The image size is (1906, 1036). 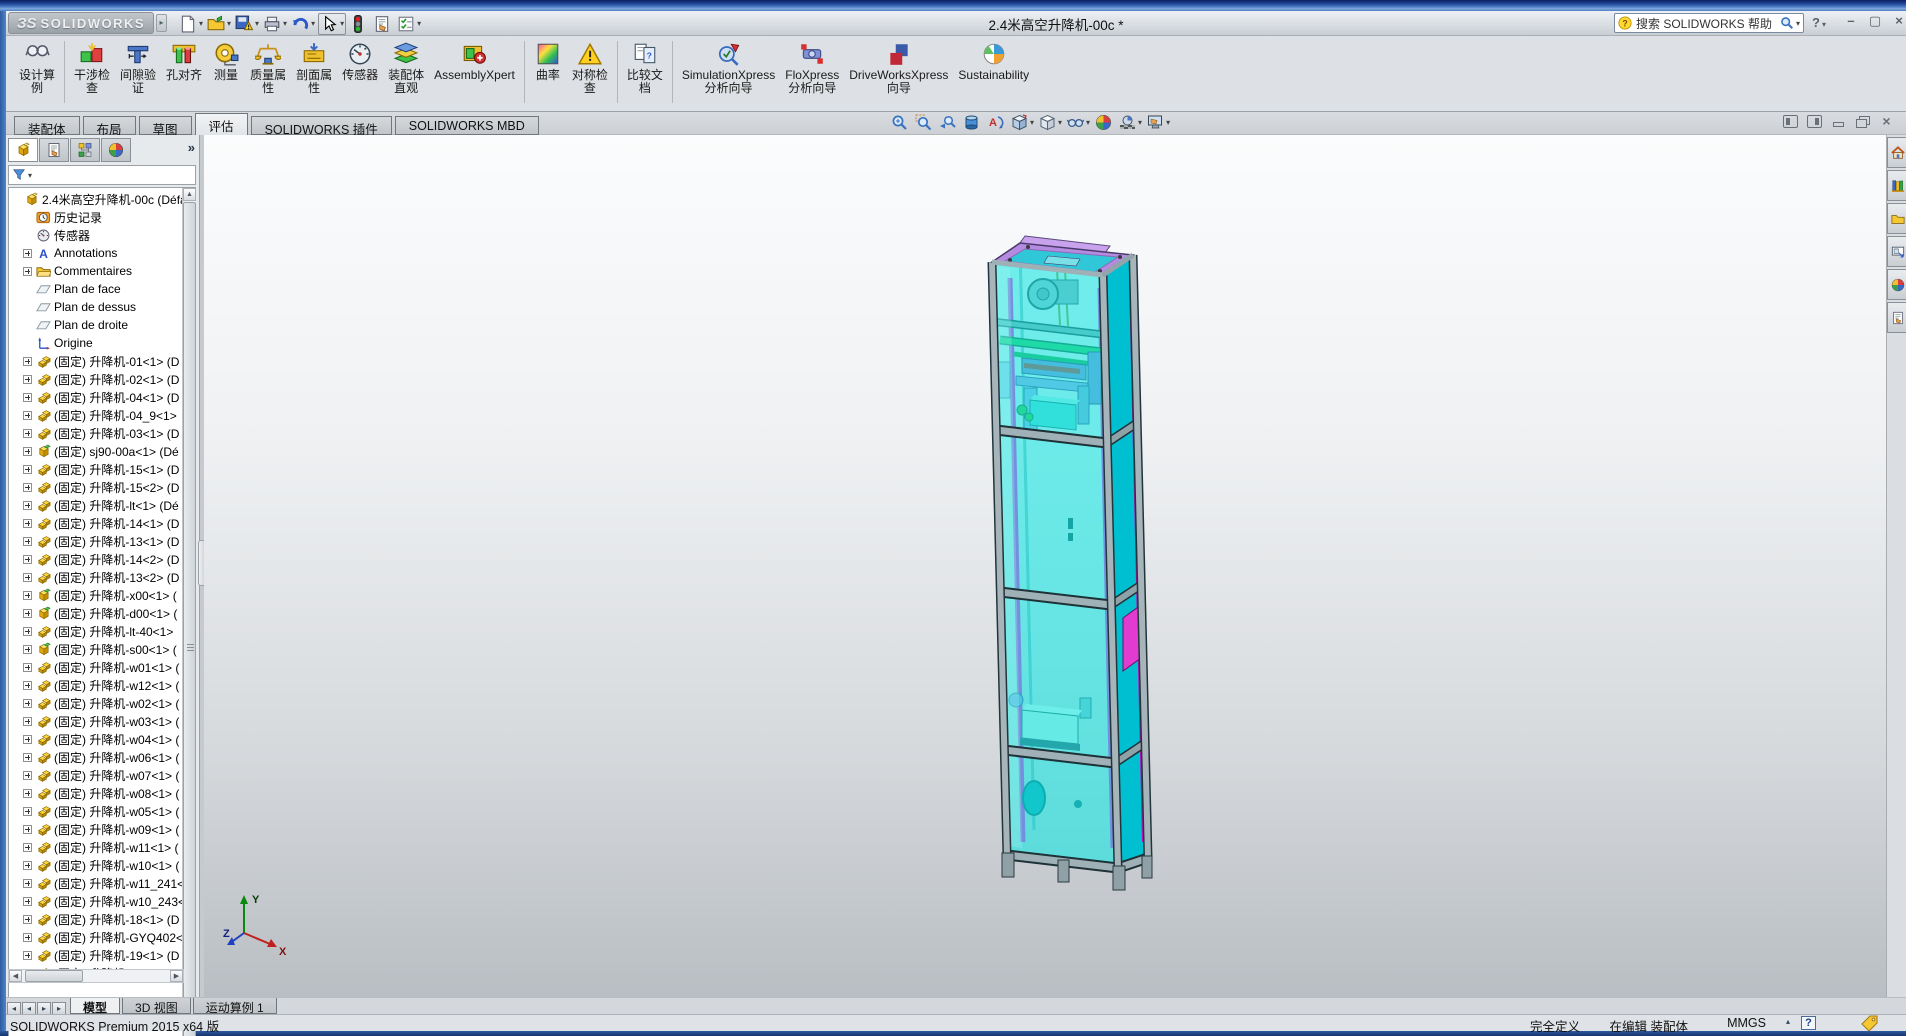 I want to click on doc-close-button: ×, so click(x=1886, y=121).